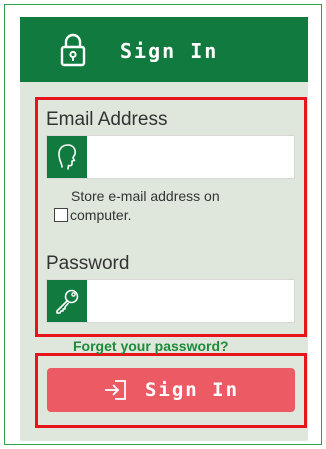 Image resolution: width=326 pixels, height=449 pixels. I want to click on email-input, so click(191, 157).